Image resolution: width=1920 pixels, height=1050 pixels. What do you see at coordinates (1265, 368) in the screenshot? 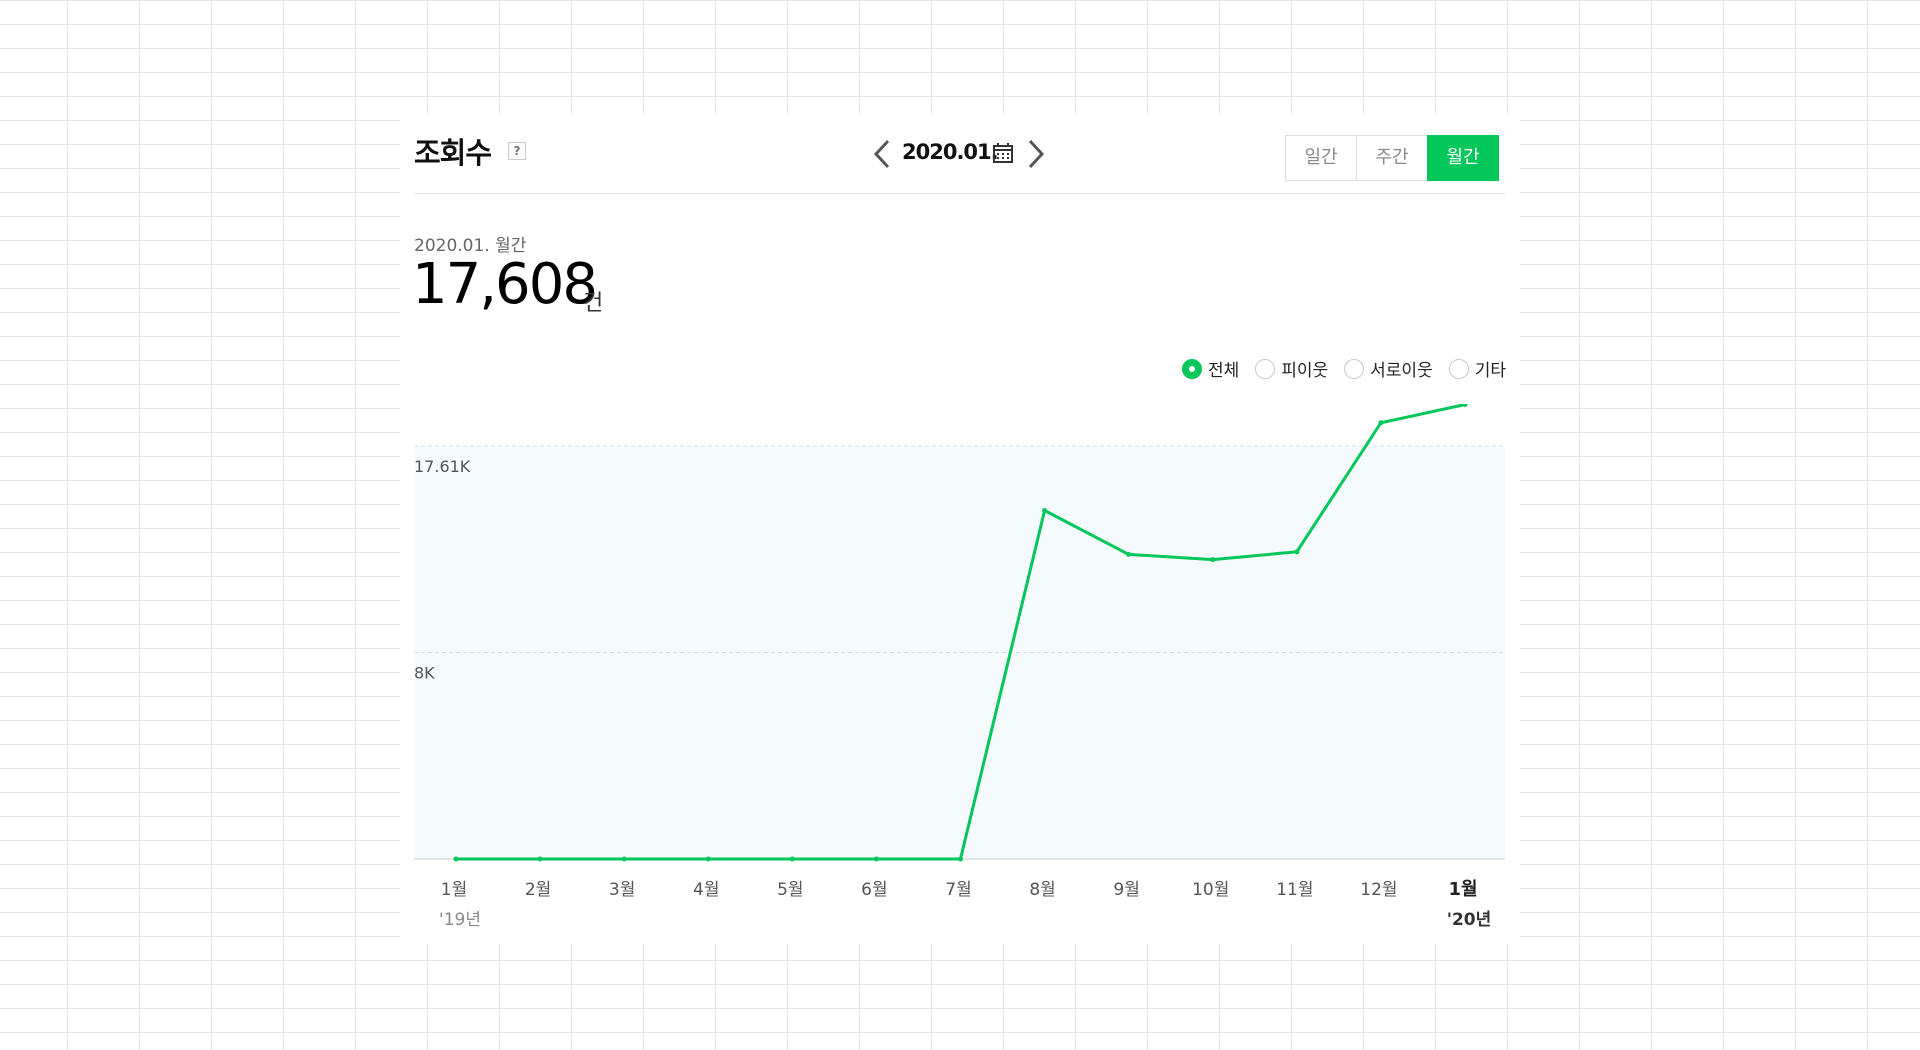
I see `filter-neighbor-radio` at bounding box center [1265, 368].